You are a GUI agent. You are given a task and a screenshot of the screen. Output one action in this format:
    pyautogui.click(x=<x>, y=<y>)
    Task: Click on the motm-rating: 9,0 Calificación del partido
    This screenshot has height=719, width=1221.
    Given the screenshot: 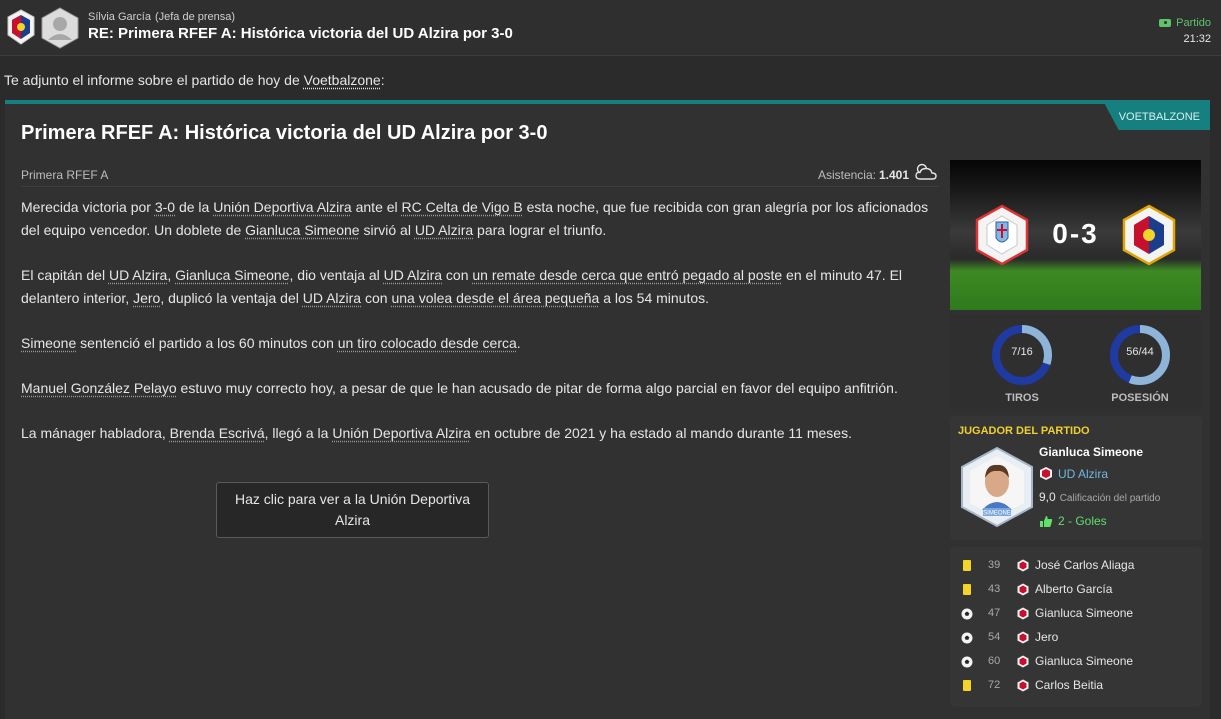 What is the action you would take?
    pyautogui.click(x=1099, y=497)
    